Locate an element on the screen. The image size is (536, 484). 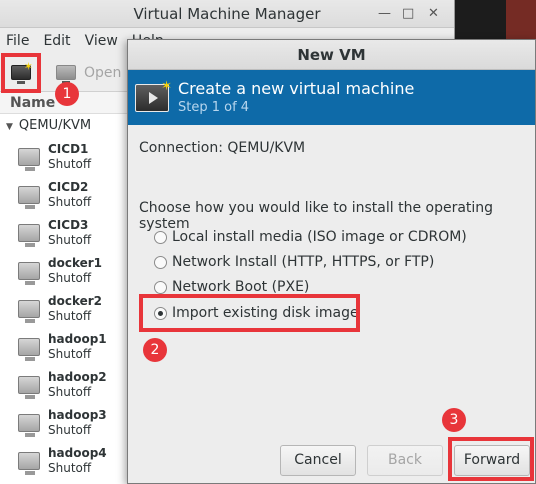
option-network-install: Network Install (HTTP, HTTPS, or FTP) is located at coordinates (294, 262).